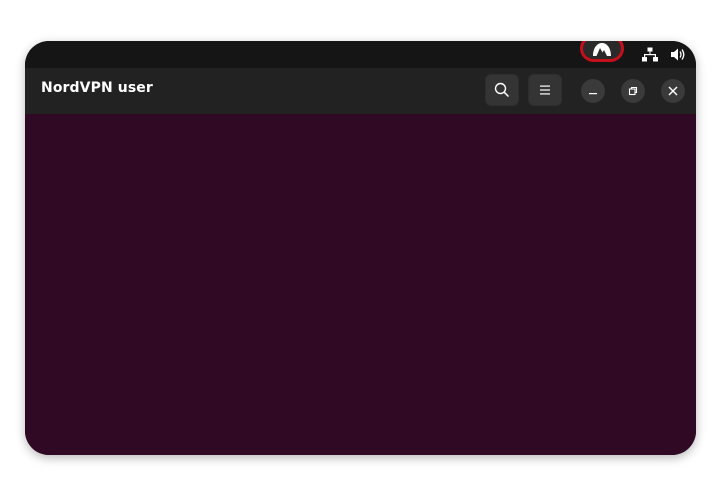  I want to click on search-icon, so click(502, 90).